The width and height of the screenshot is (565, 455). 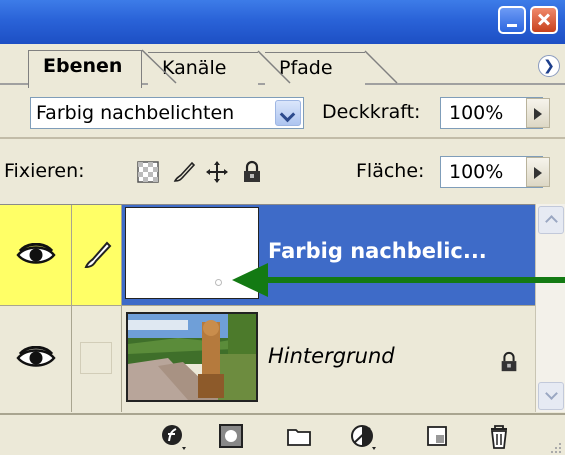 I want to click on brush-icon, so click(x=98, y=255).